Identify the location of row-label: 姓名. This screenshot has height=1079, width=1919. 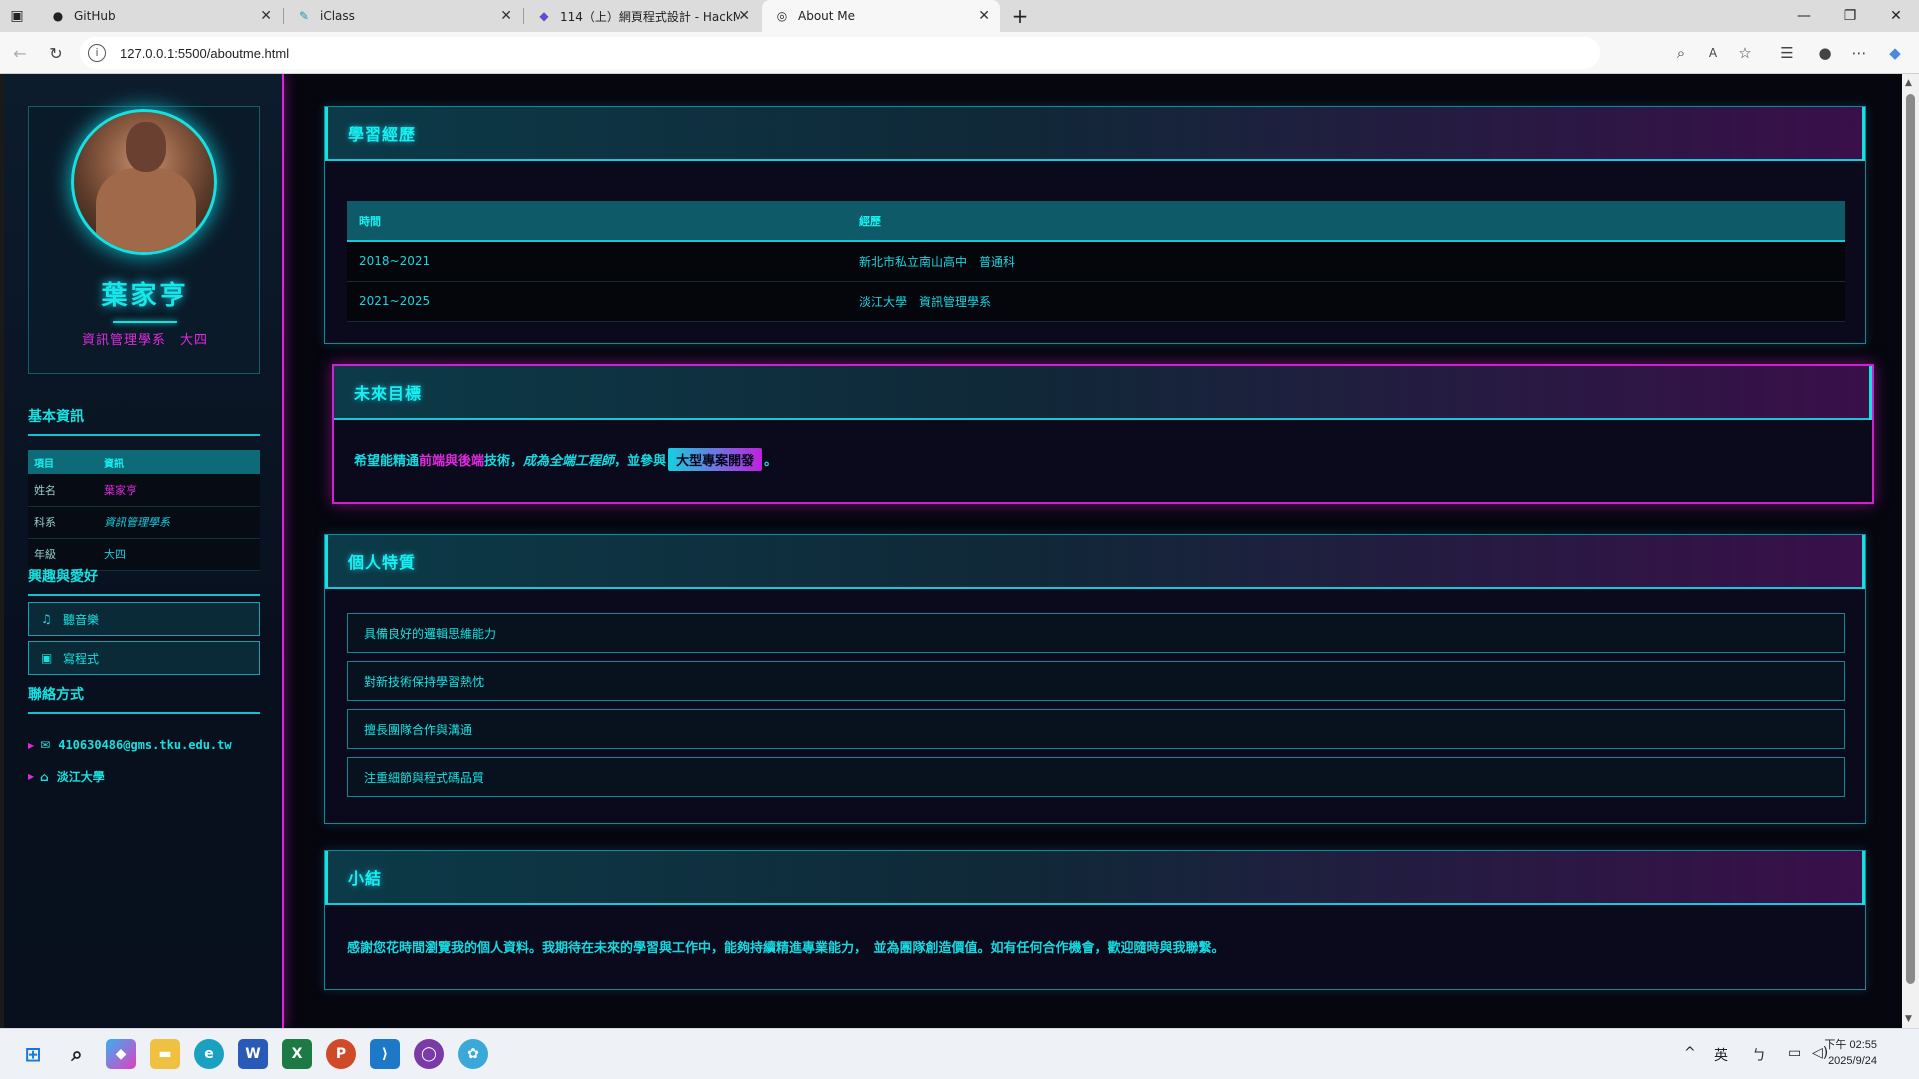
(63, 490).